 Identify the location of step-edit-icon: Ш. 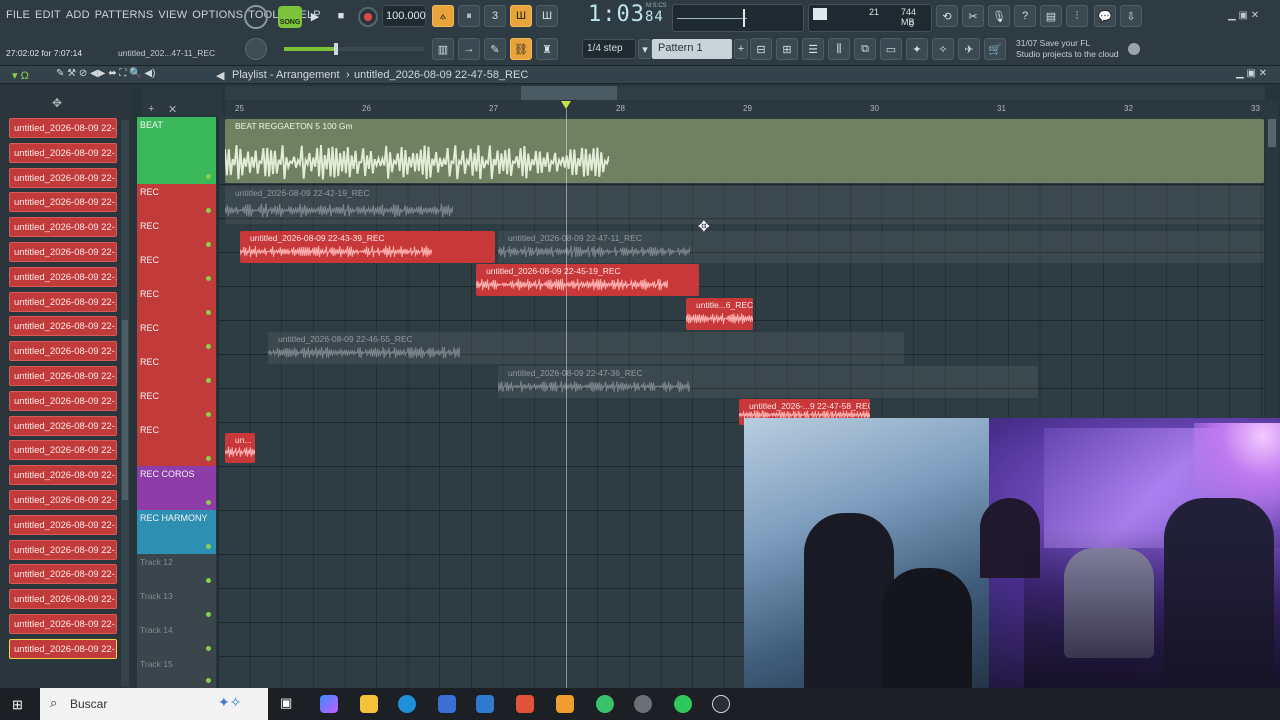
(521, 16).